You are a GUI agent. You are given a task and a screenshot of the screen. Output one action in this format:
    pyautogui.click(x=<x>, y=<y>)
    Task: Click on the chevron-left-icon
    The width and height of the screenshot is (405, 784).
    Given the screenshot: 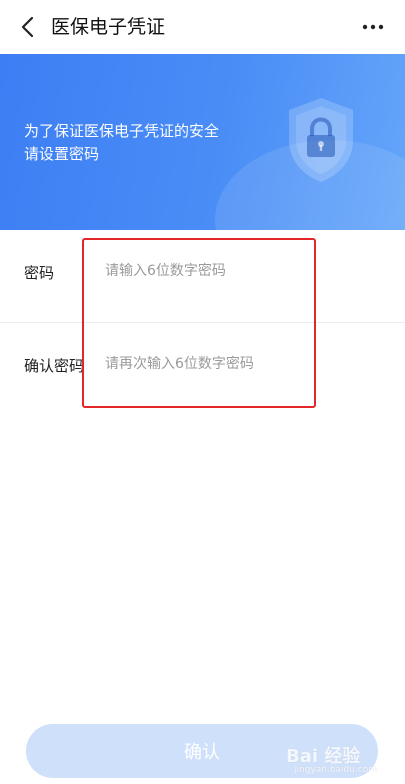 What is the action you would take?
    pyautogui.click(x=27, y=27)
    